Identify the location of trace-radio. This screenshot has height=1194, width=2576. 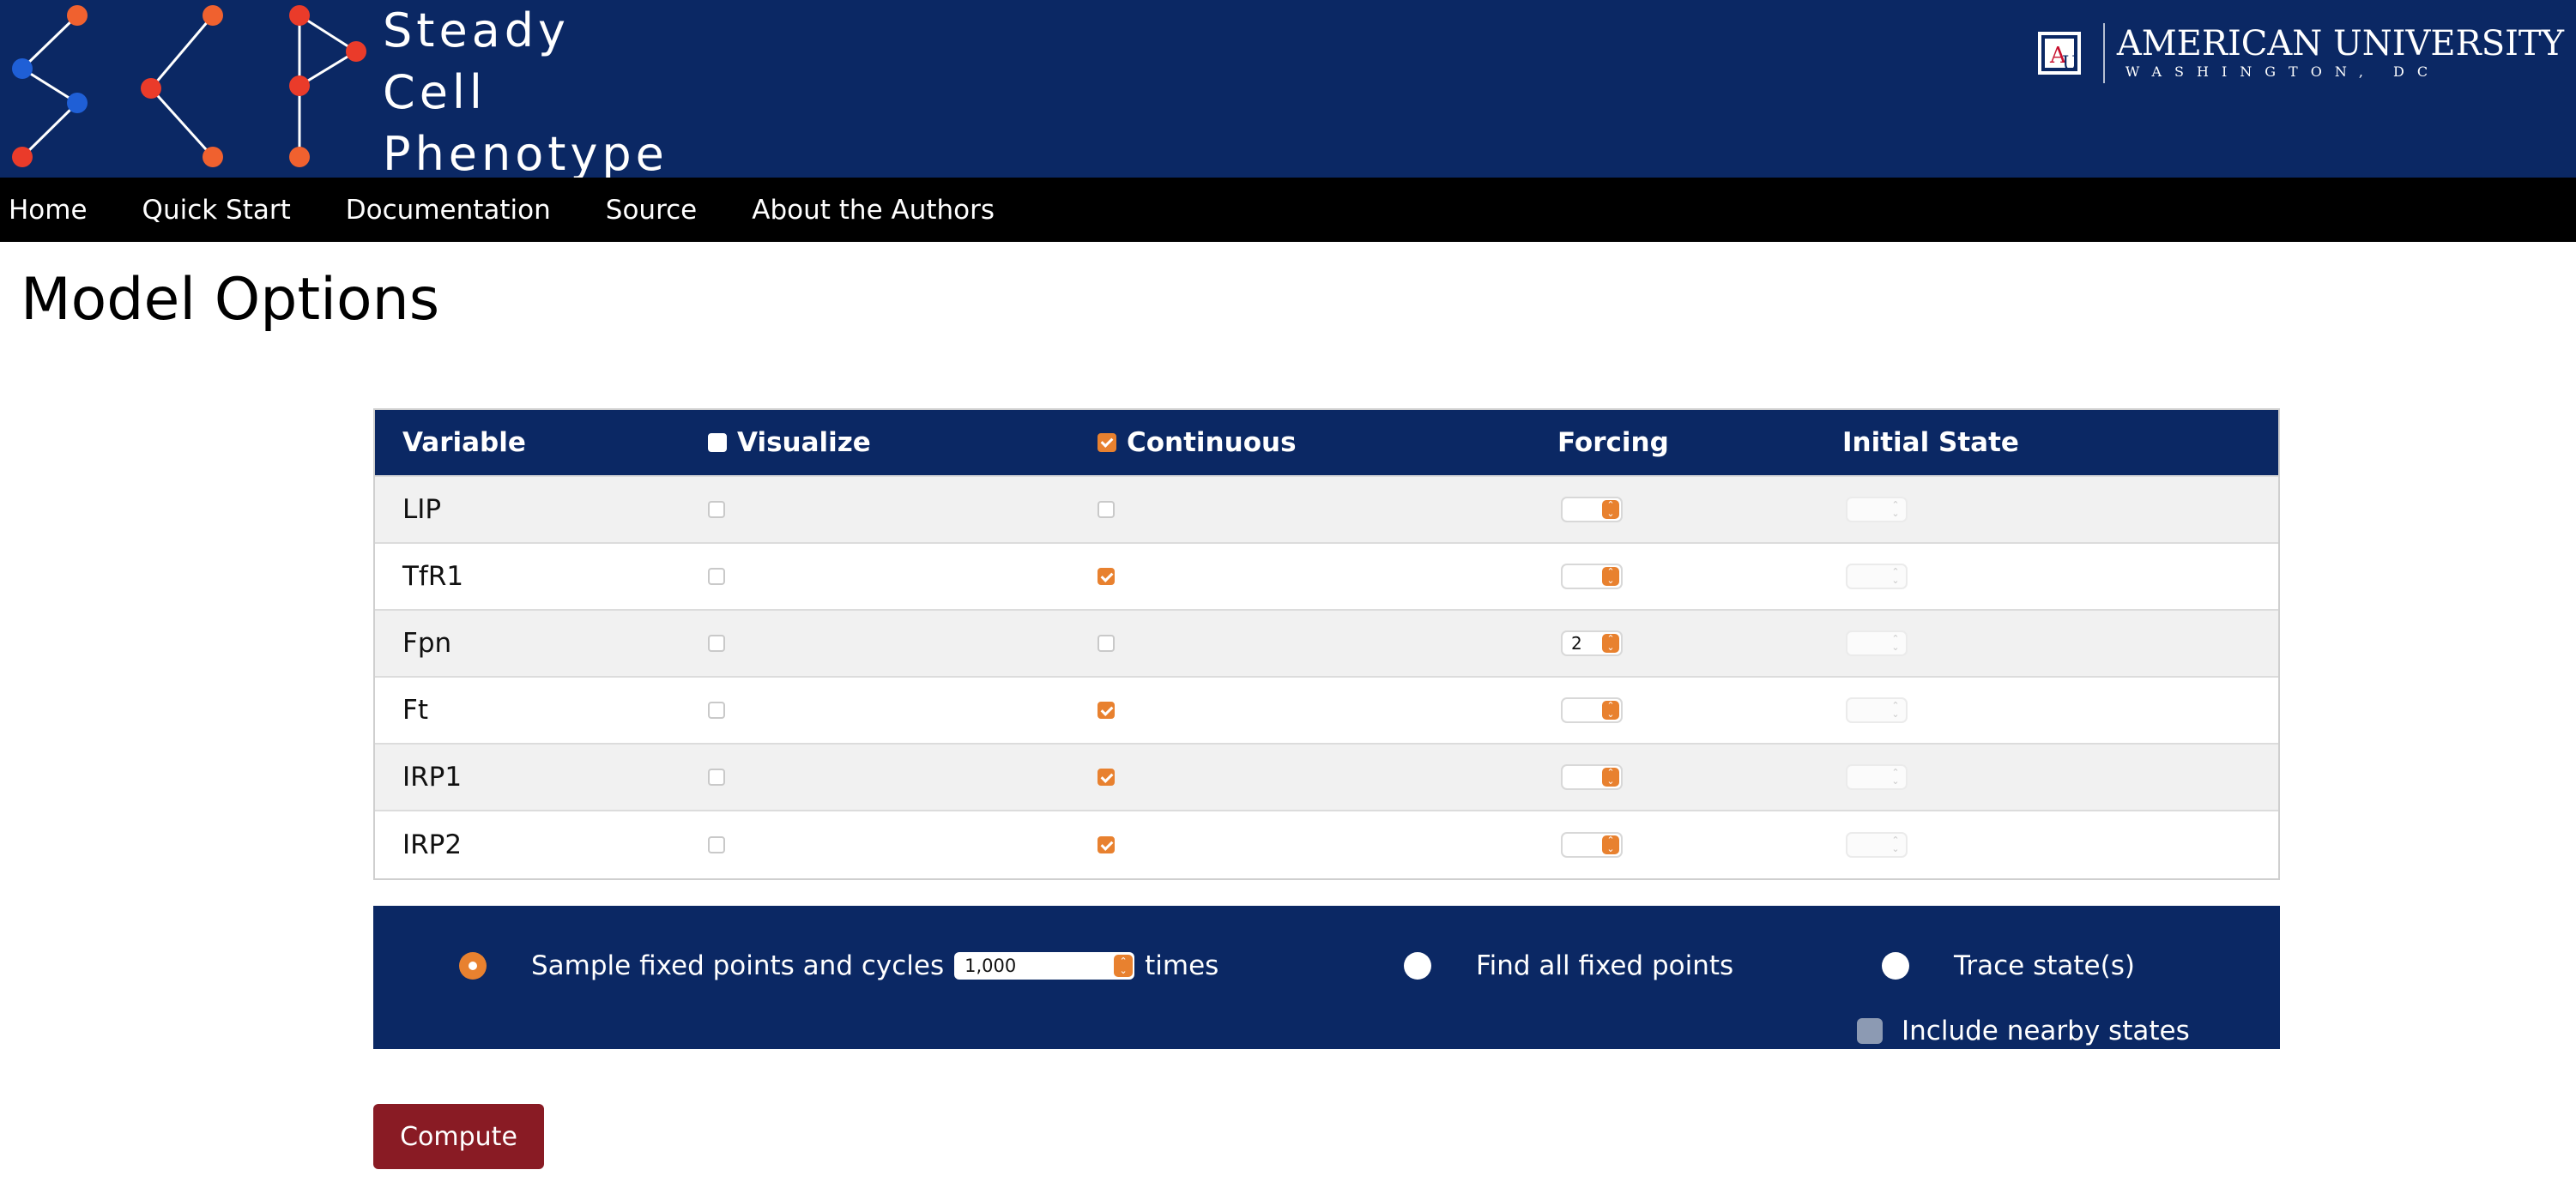
(1895, 966).